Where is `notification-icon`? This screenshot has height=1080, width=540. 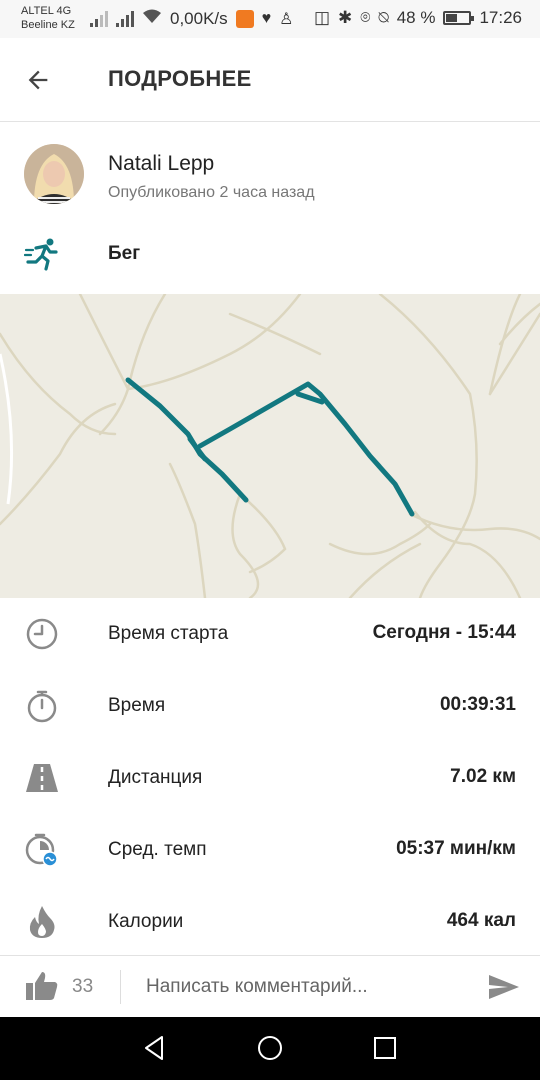 notification-icon is located at coordinates (244, 18).